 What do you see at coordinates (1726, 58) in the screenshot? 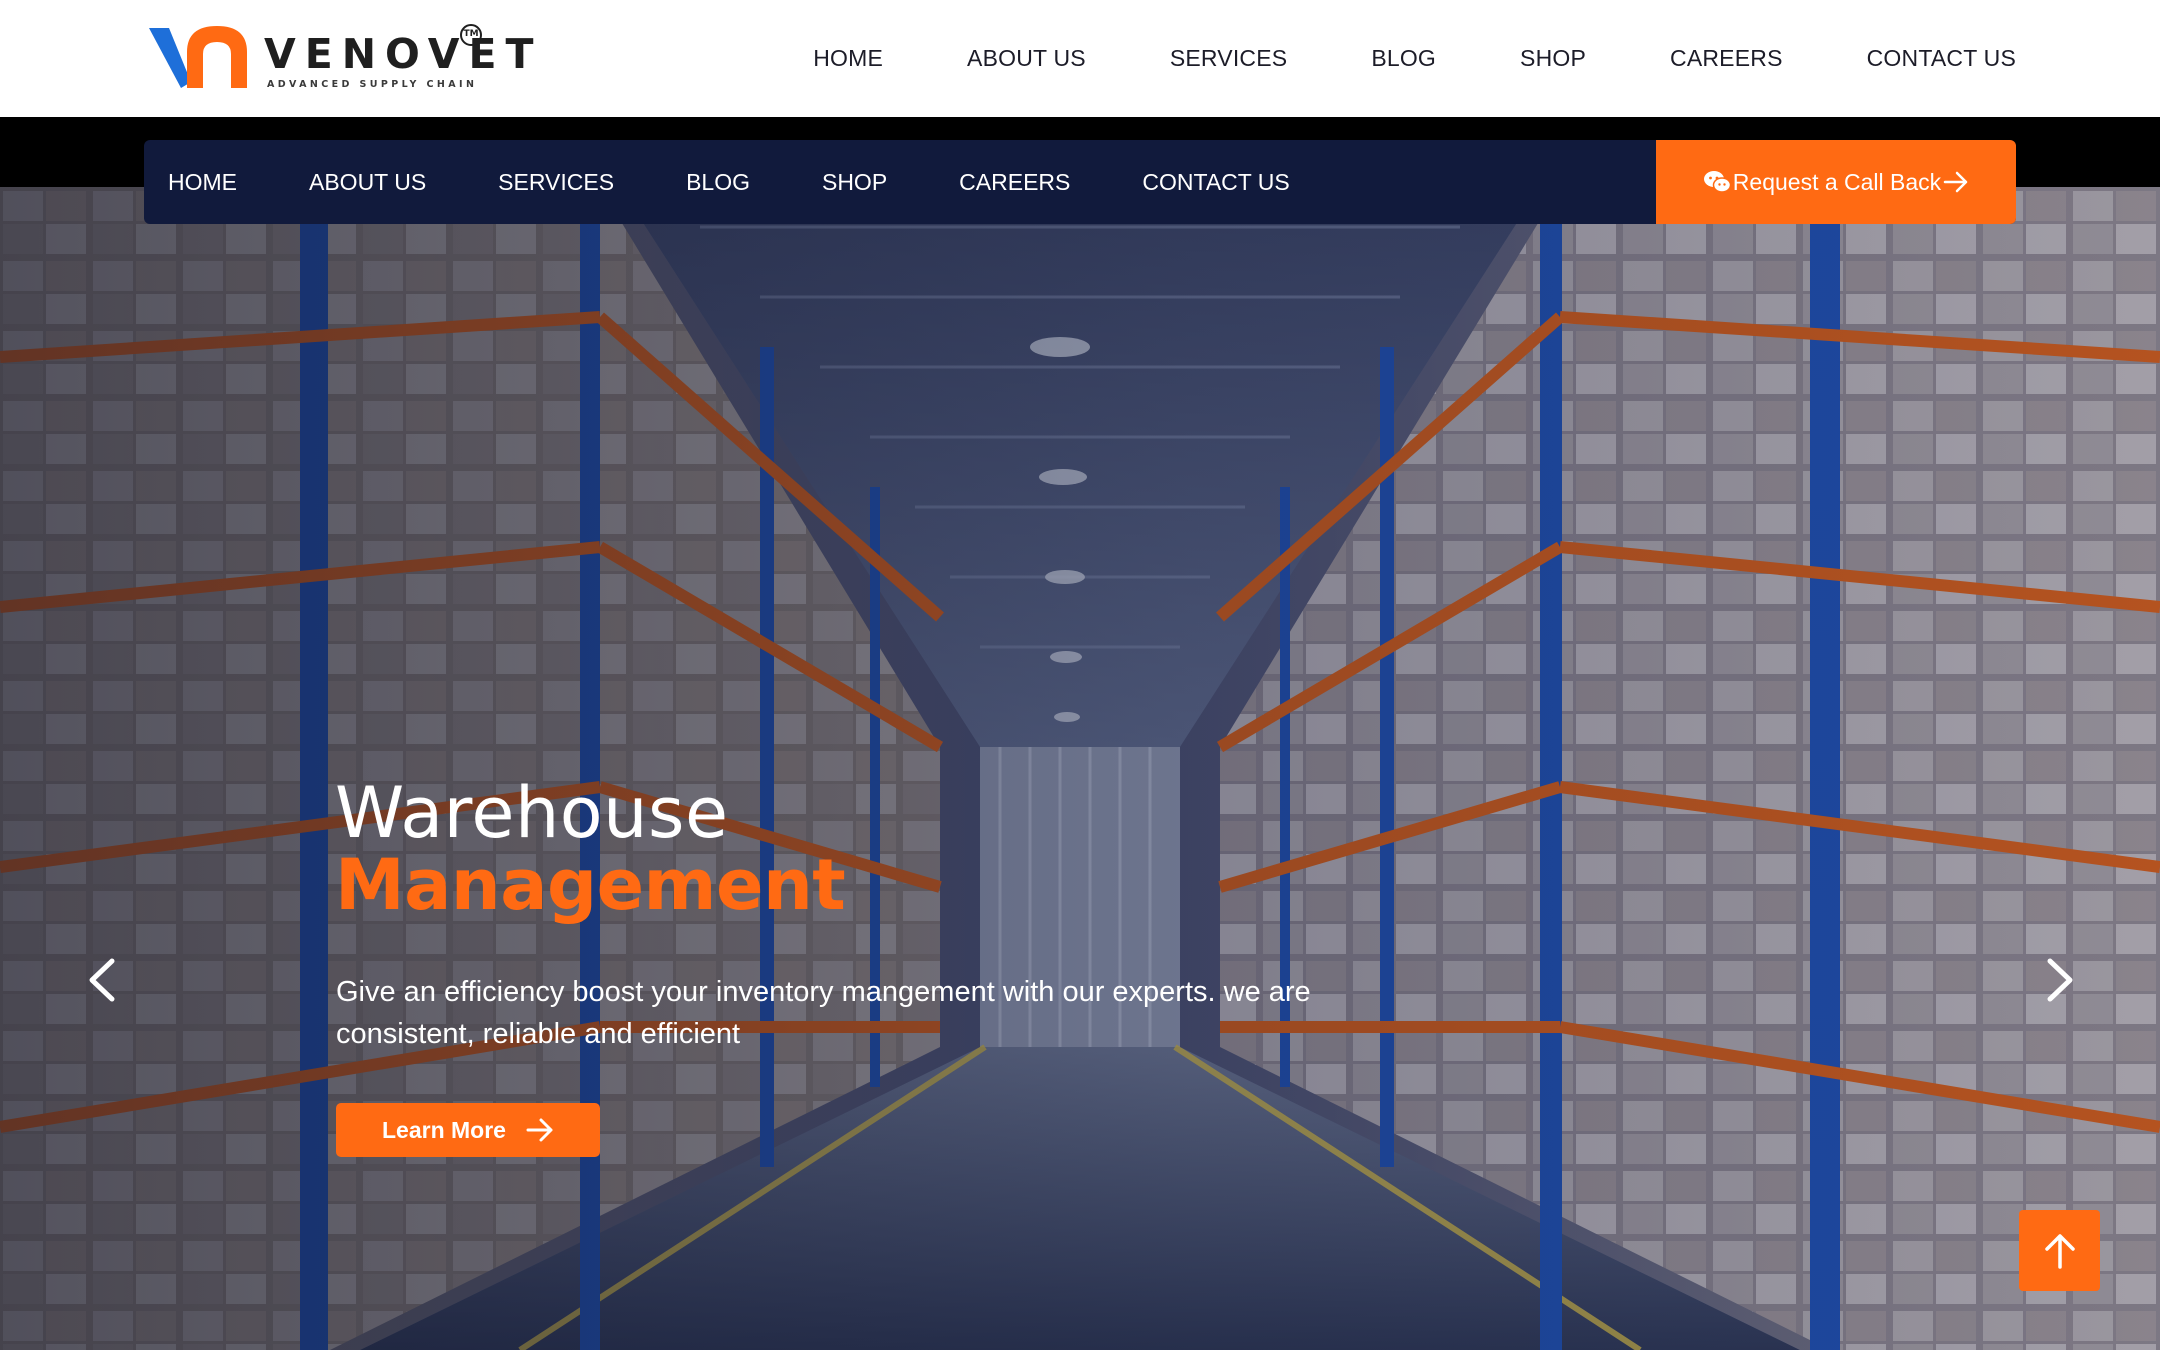
I see `top-nav-careers: CAREERS` at bounding box center [1726, 58].